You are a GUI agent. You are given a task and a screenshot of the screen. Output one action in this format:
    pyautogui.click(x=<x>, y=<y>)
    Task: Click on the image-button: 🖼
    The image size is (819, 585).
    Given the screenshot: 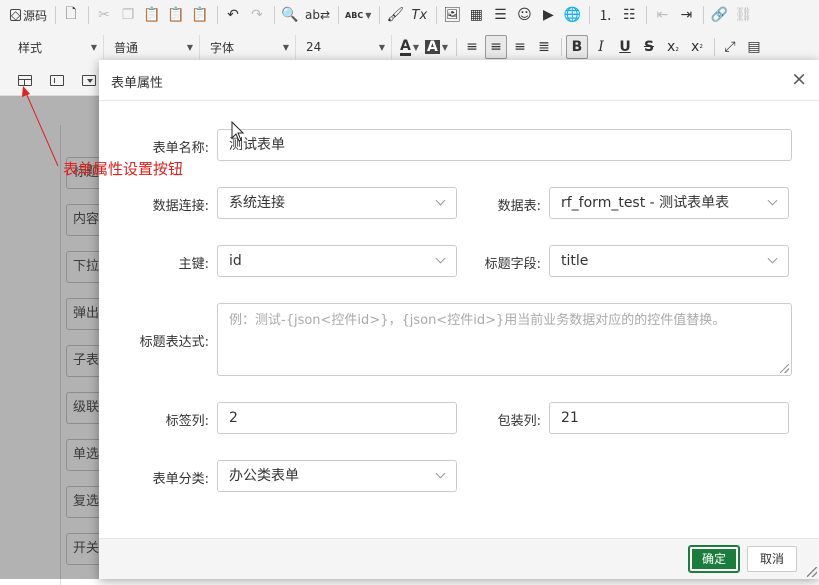 What is the action you would take?
    pyautogui.click(x=452, y=15)
    